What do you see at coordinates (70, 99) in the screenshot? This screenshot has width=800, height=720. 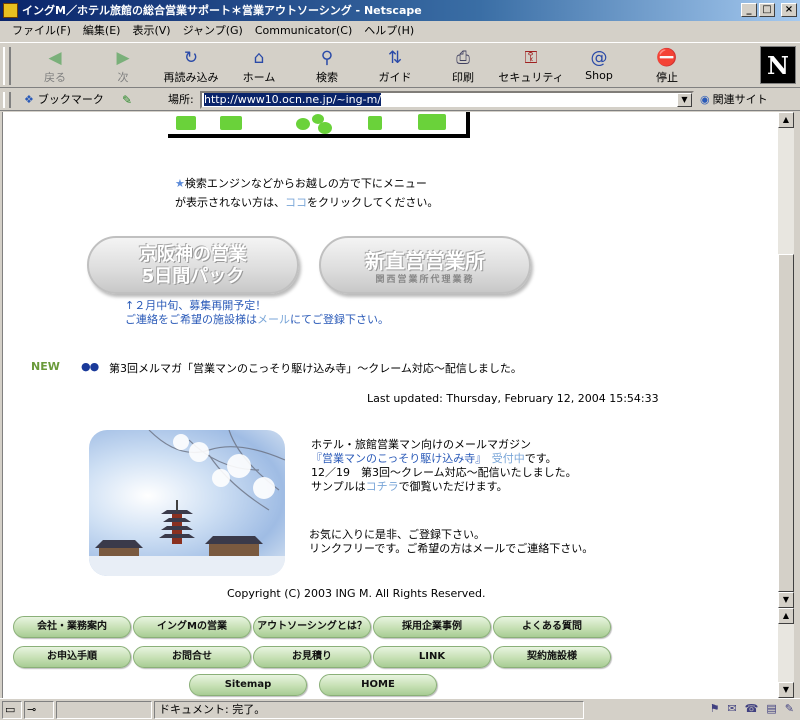 I see `bookmarks-label: ブックマーク` at bounding box center [70, 99].